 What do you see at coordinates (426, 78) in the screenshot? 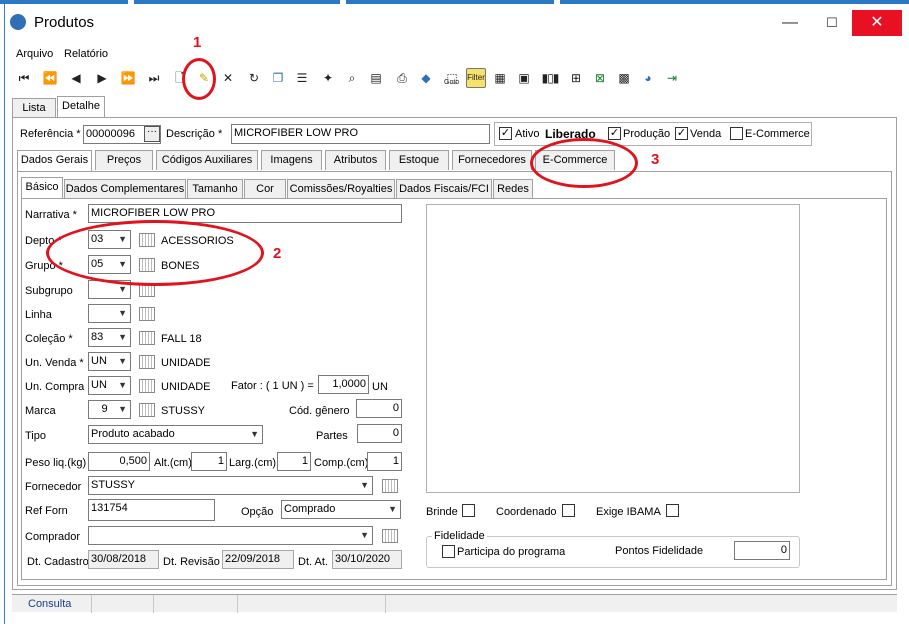
I see `tag-icon: ◆` at bounding box center [426, 78].